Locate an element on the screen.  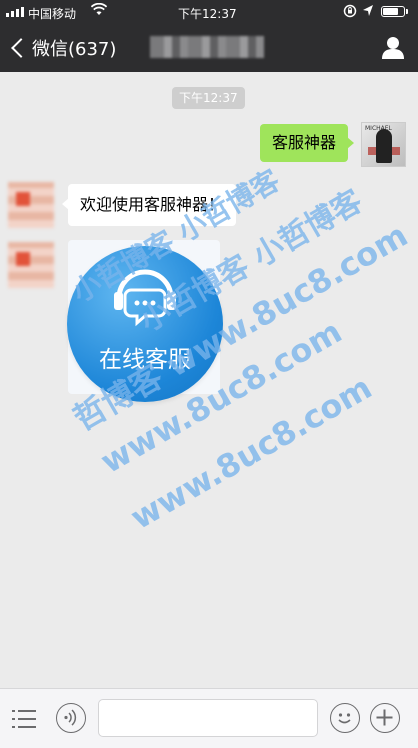
chat-timestamp: 下午12:37 is located at coordinates (208, 98).